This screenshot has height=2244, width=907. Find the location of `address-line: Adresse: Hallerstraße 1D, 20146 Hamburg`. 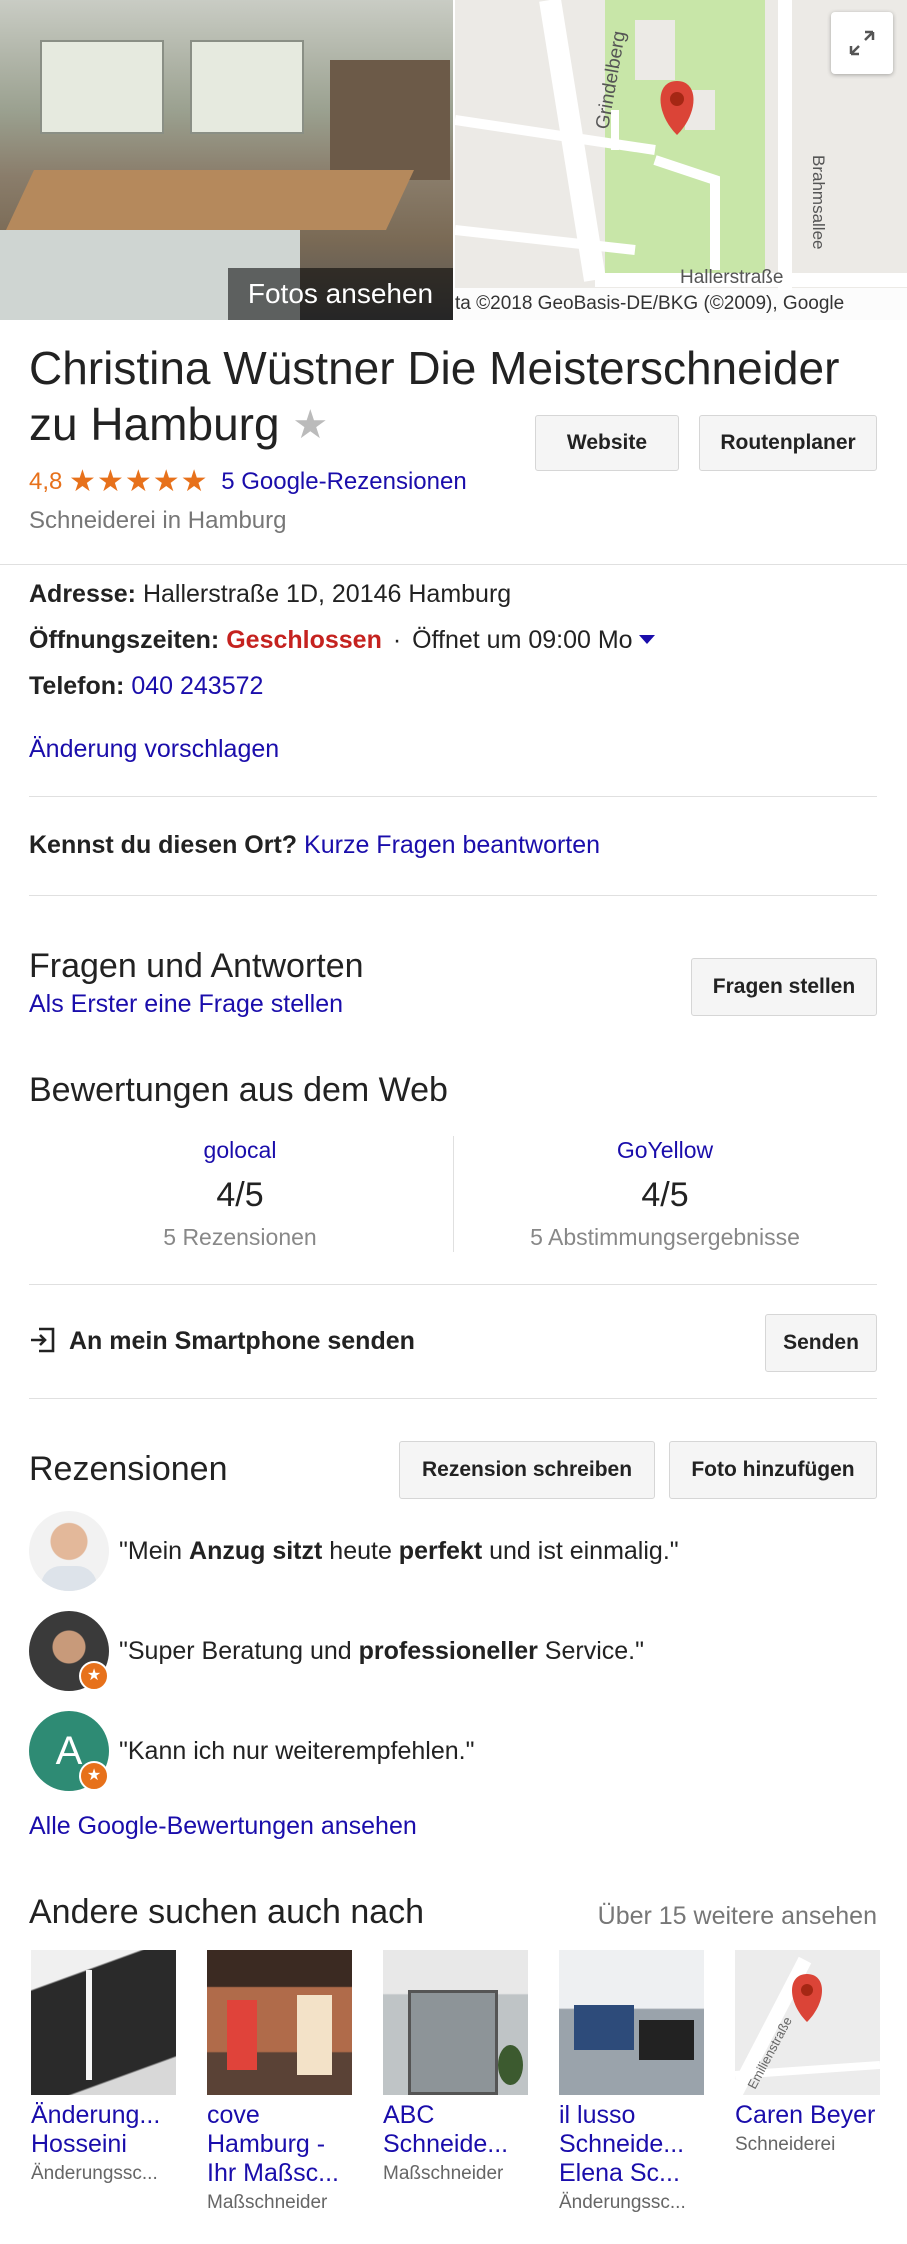

address-line: Adresse: Hallerstraße 1D, 20146 Hamburg is located at coordinates (270, 594).